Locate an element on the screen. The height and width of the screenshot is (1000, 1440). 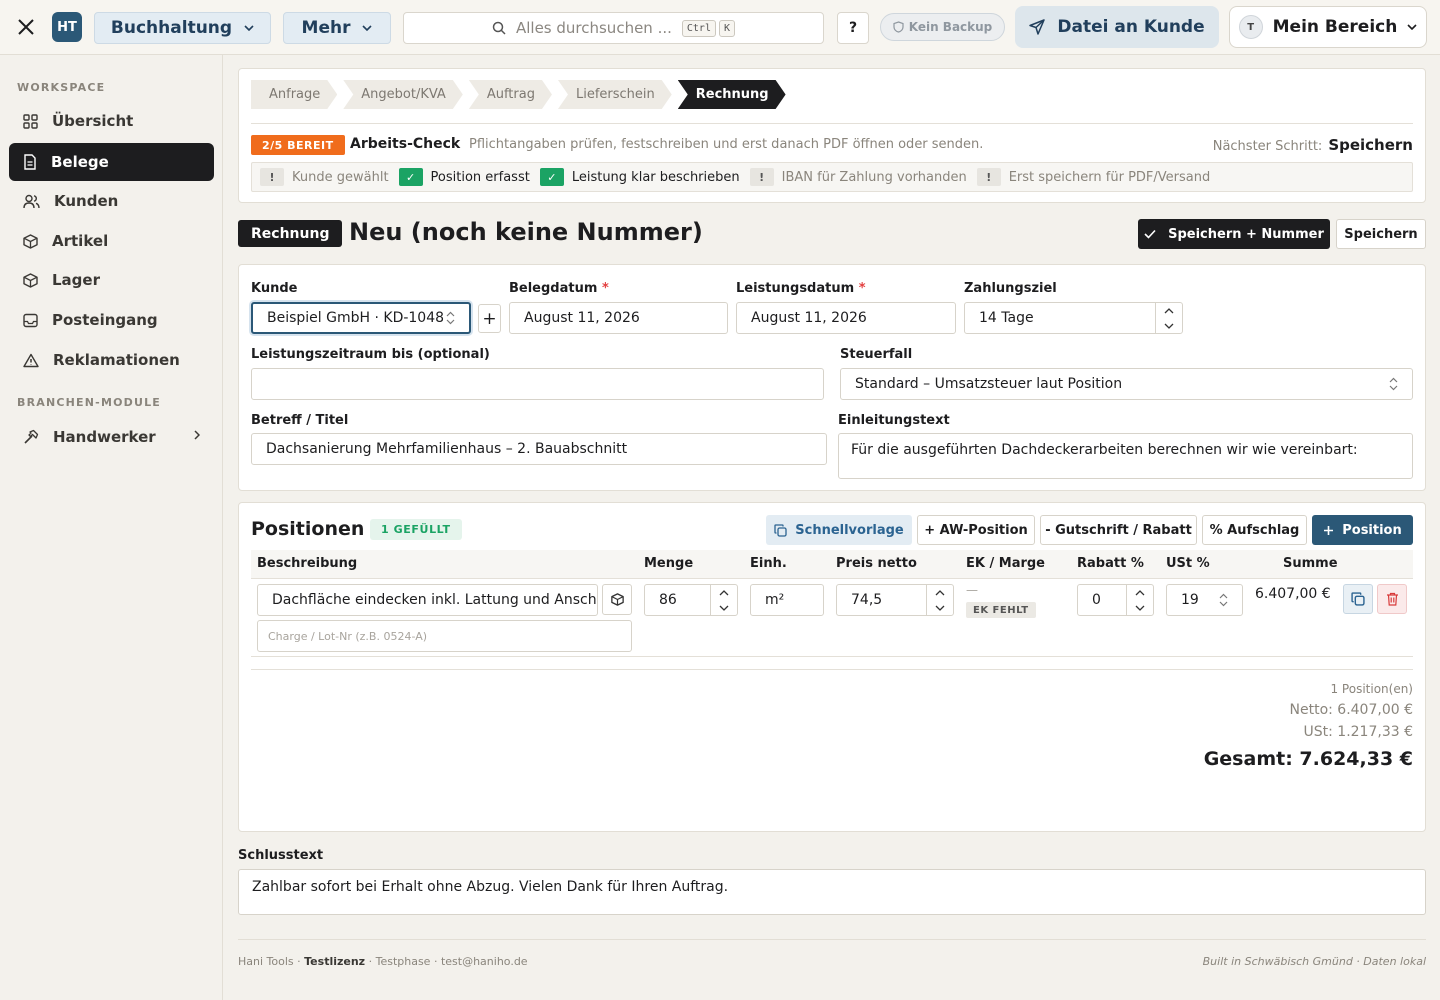
lot-number-field: Charge / Lot-Nr (z.B. 0524-A) is located at coordinates (444, 636).